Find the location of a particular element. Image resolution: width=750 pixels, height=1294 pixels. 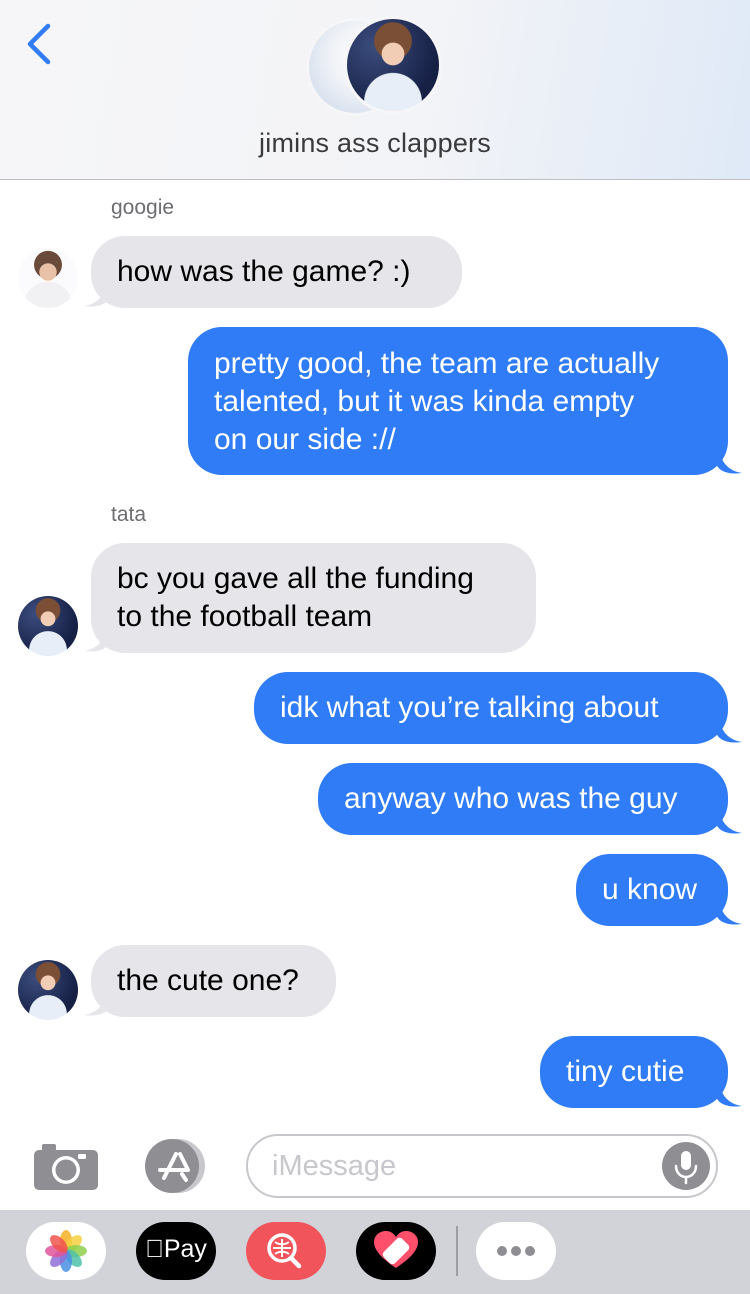

incoming-message: the cute one? is located at coordinates (213, 981).